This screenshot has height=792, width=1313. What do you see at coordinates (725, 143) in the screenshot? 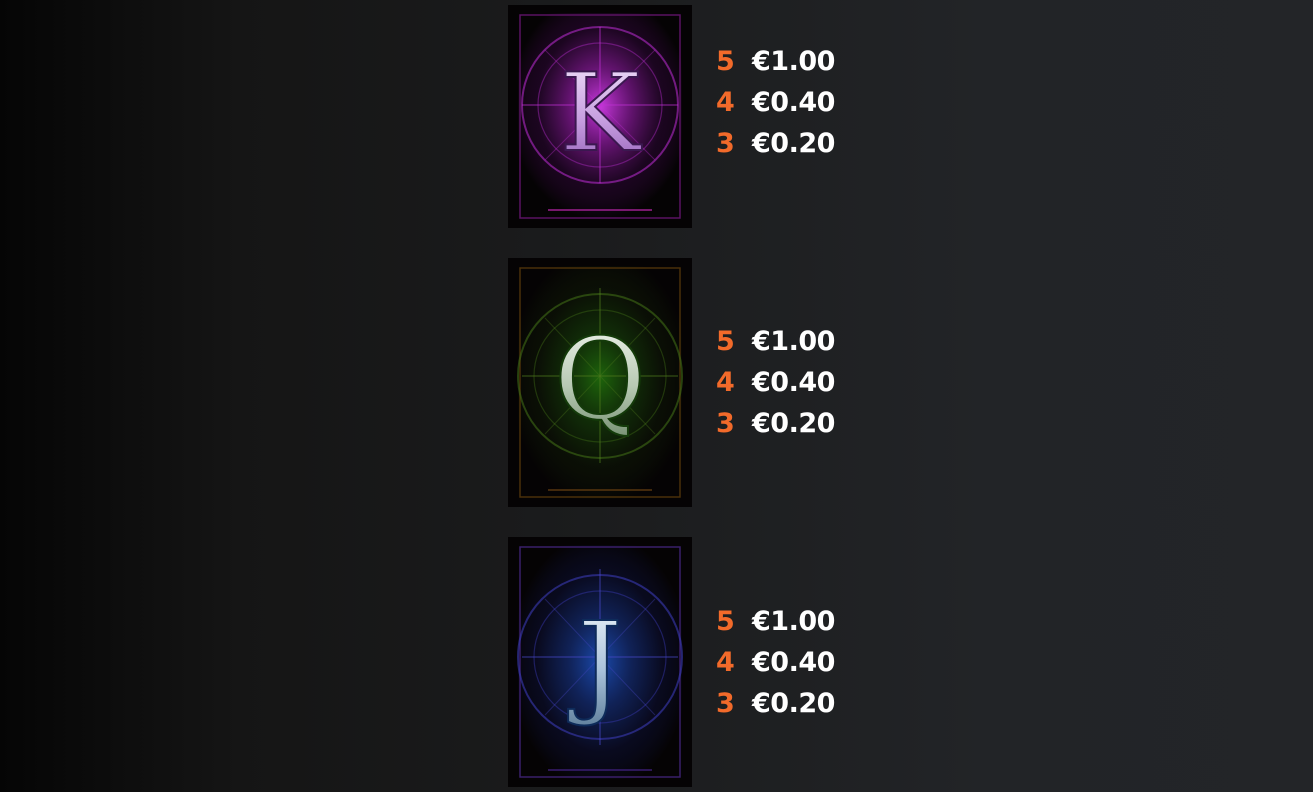
I see `k-payout-3-count: 3` at bounding box center [725, 143].